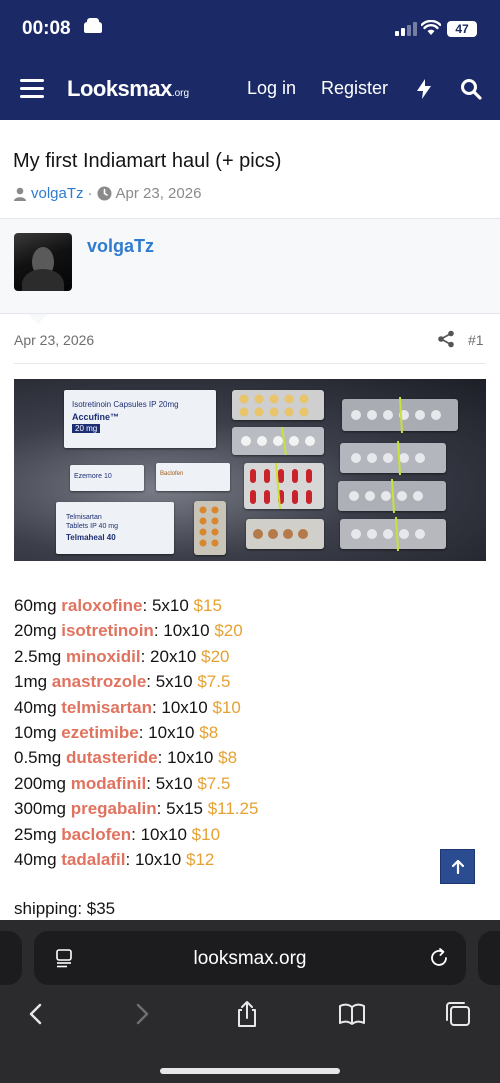 The height and width of the screenshot is (1083, 500). Describe the element at coordinates (147, 161) in the screenshot. I see `thread-title: My first Indiamart haul (+ pics)` at that location.